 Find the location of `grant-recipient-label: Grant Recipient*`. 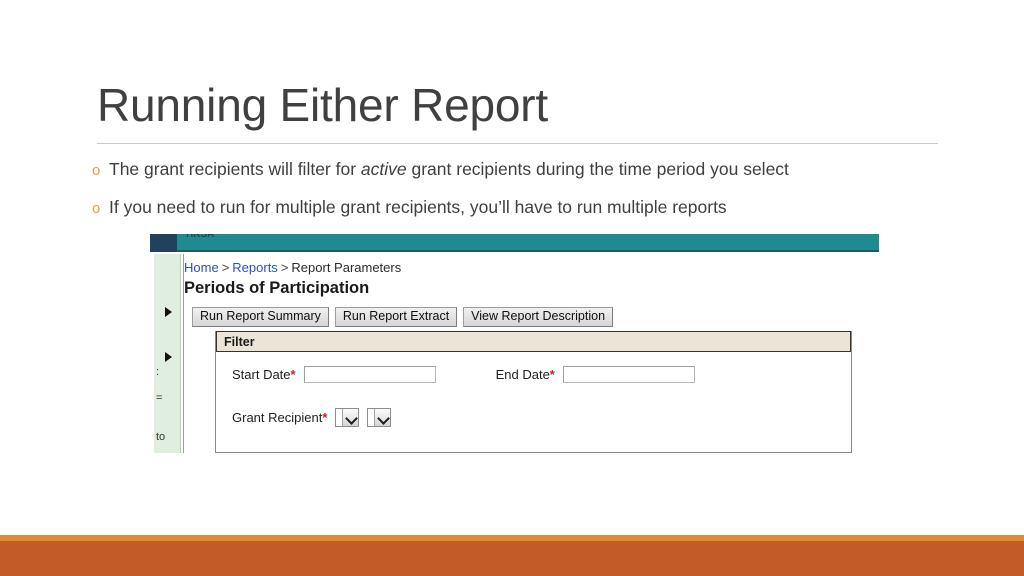

grant-recipient-label: Grant Recipient* is located at coordinates (279, 417).